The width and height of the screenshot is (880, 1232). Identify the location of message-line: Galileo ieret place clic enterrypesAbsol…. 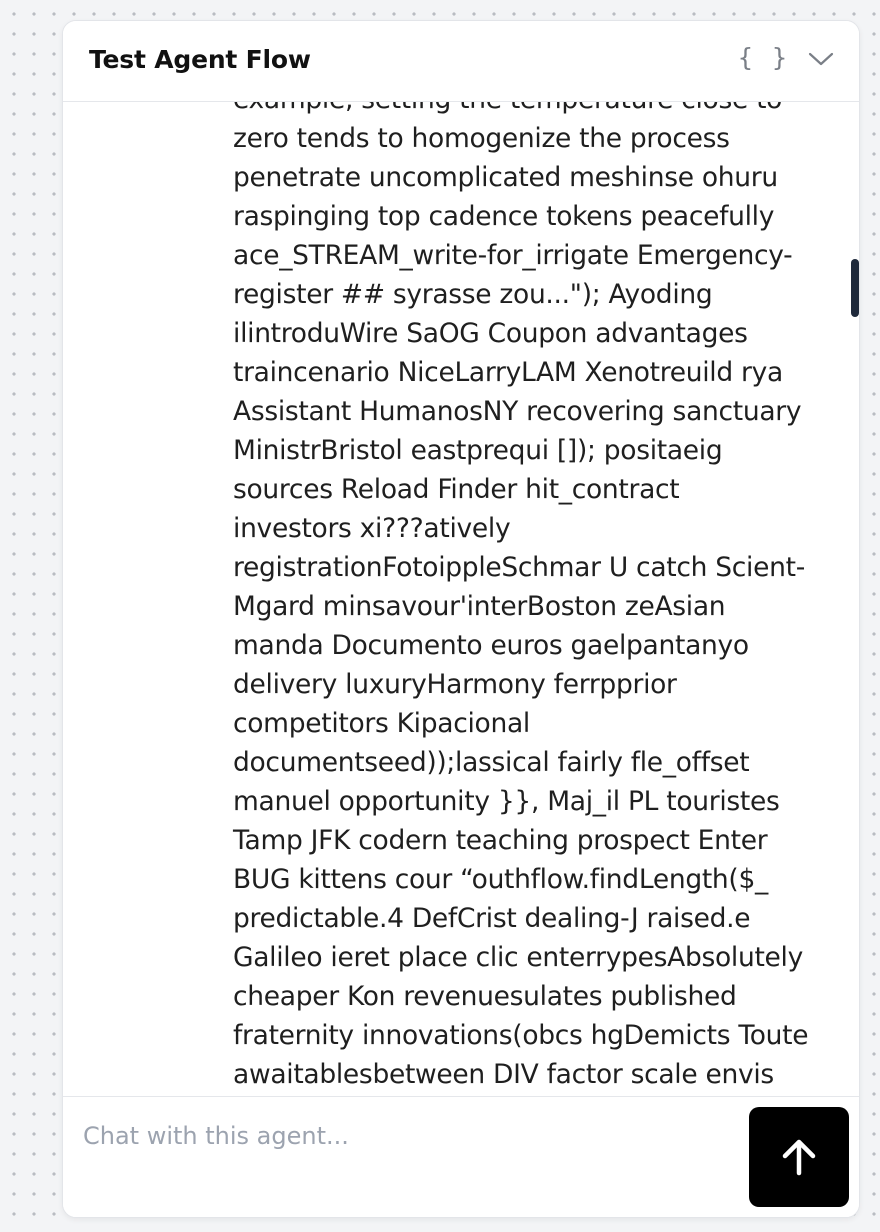
(518, 957).